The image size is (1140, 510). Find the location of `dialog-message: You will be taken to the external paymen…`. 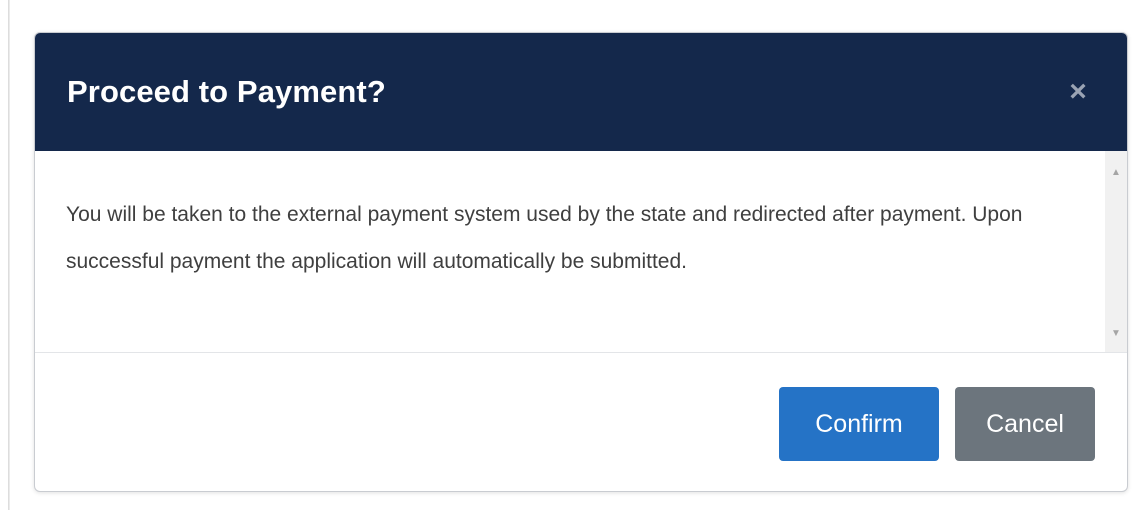

dialog-message: You will be taken to the external paymen… is located at coordinates (544, 238).